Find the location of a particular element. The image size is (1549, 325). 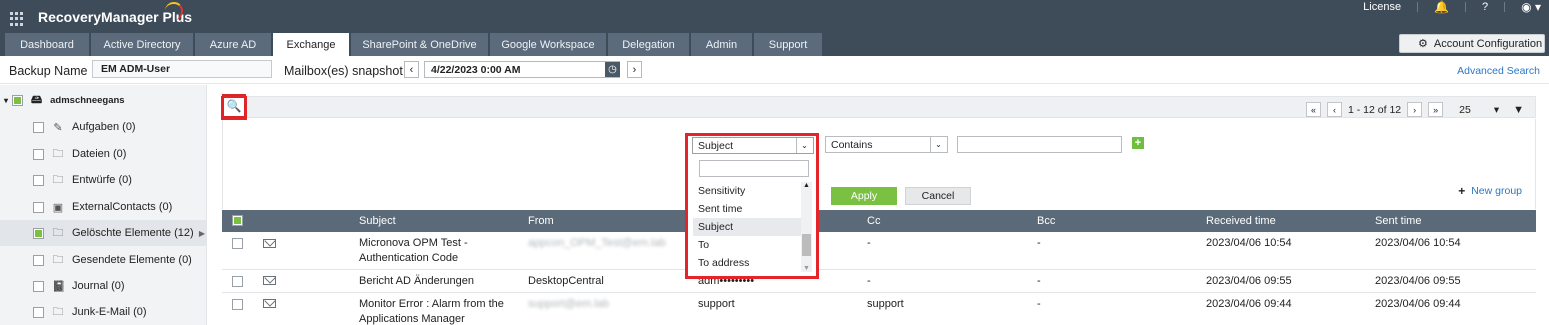

tab-dashboard: Dashboard is located at coordinates (47, 44).